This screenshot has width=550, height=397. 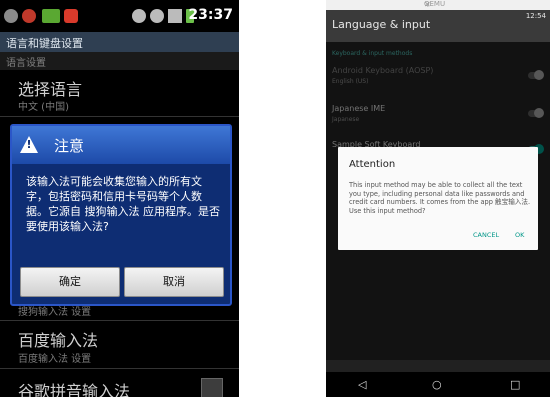 I want to click on battery-notify-icon, so click(x=51, y=16).